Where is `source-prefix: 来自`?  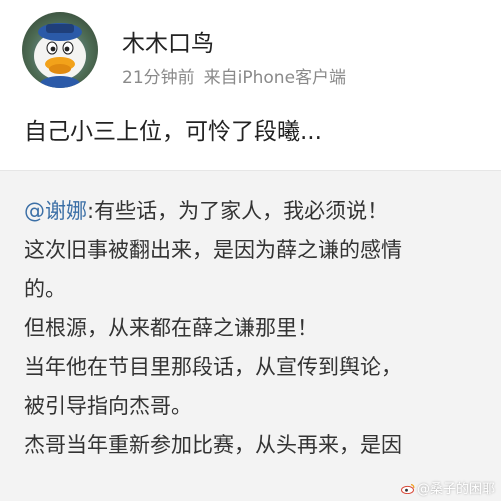
source-prefix: 来自 is located at coordinates (220, 78).